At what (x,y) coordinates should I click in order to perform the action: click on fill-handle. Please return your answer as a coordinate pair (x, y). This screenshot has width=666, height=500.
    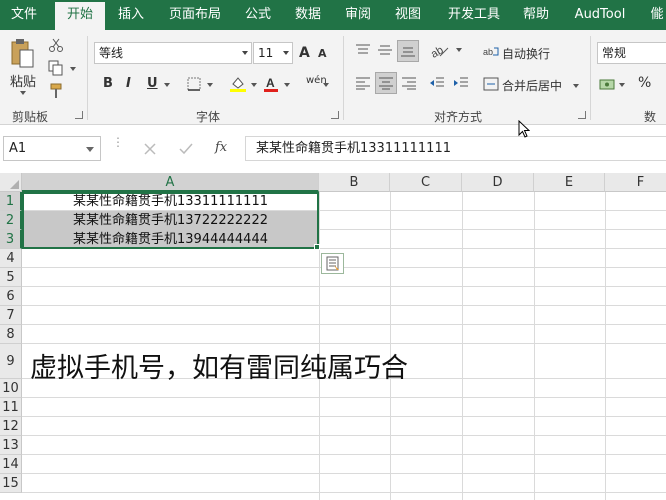
    Looking at the image, I should click on (317, 247).